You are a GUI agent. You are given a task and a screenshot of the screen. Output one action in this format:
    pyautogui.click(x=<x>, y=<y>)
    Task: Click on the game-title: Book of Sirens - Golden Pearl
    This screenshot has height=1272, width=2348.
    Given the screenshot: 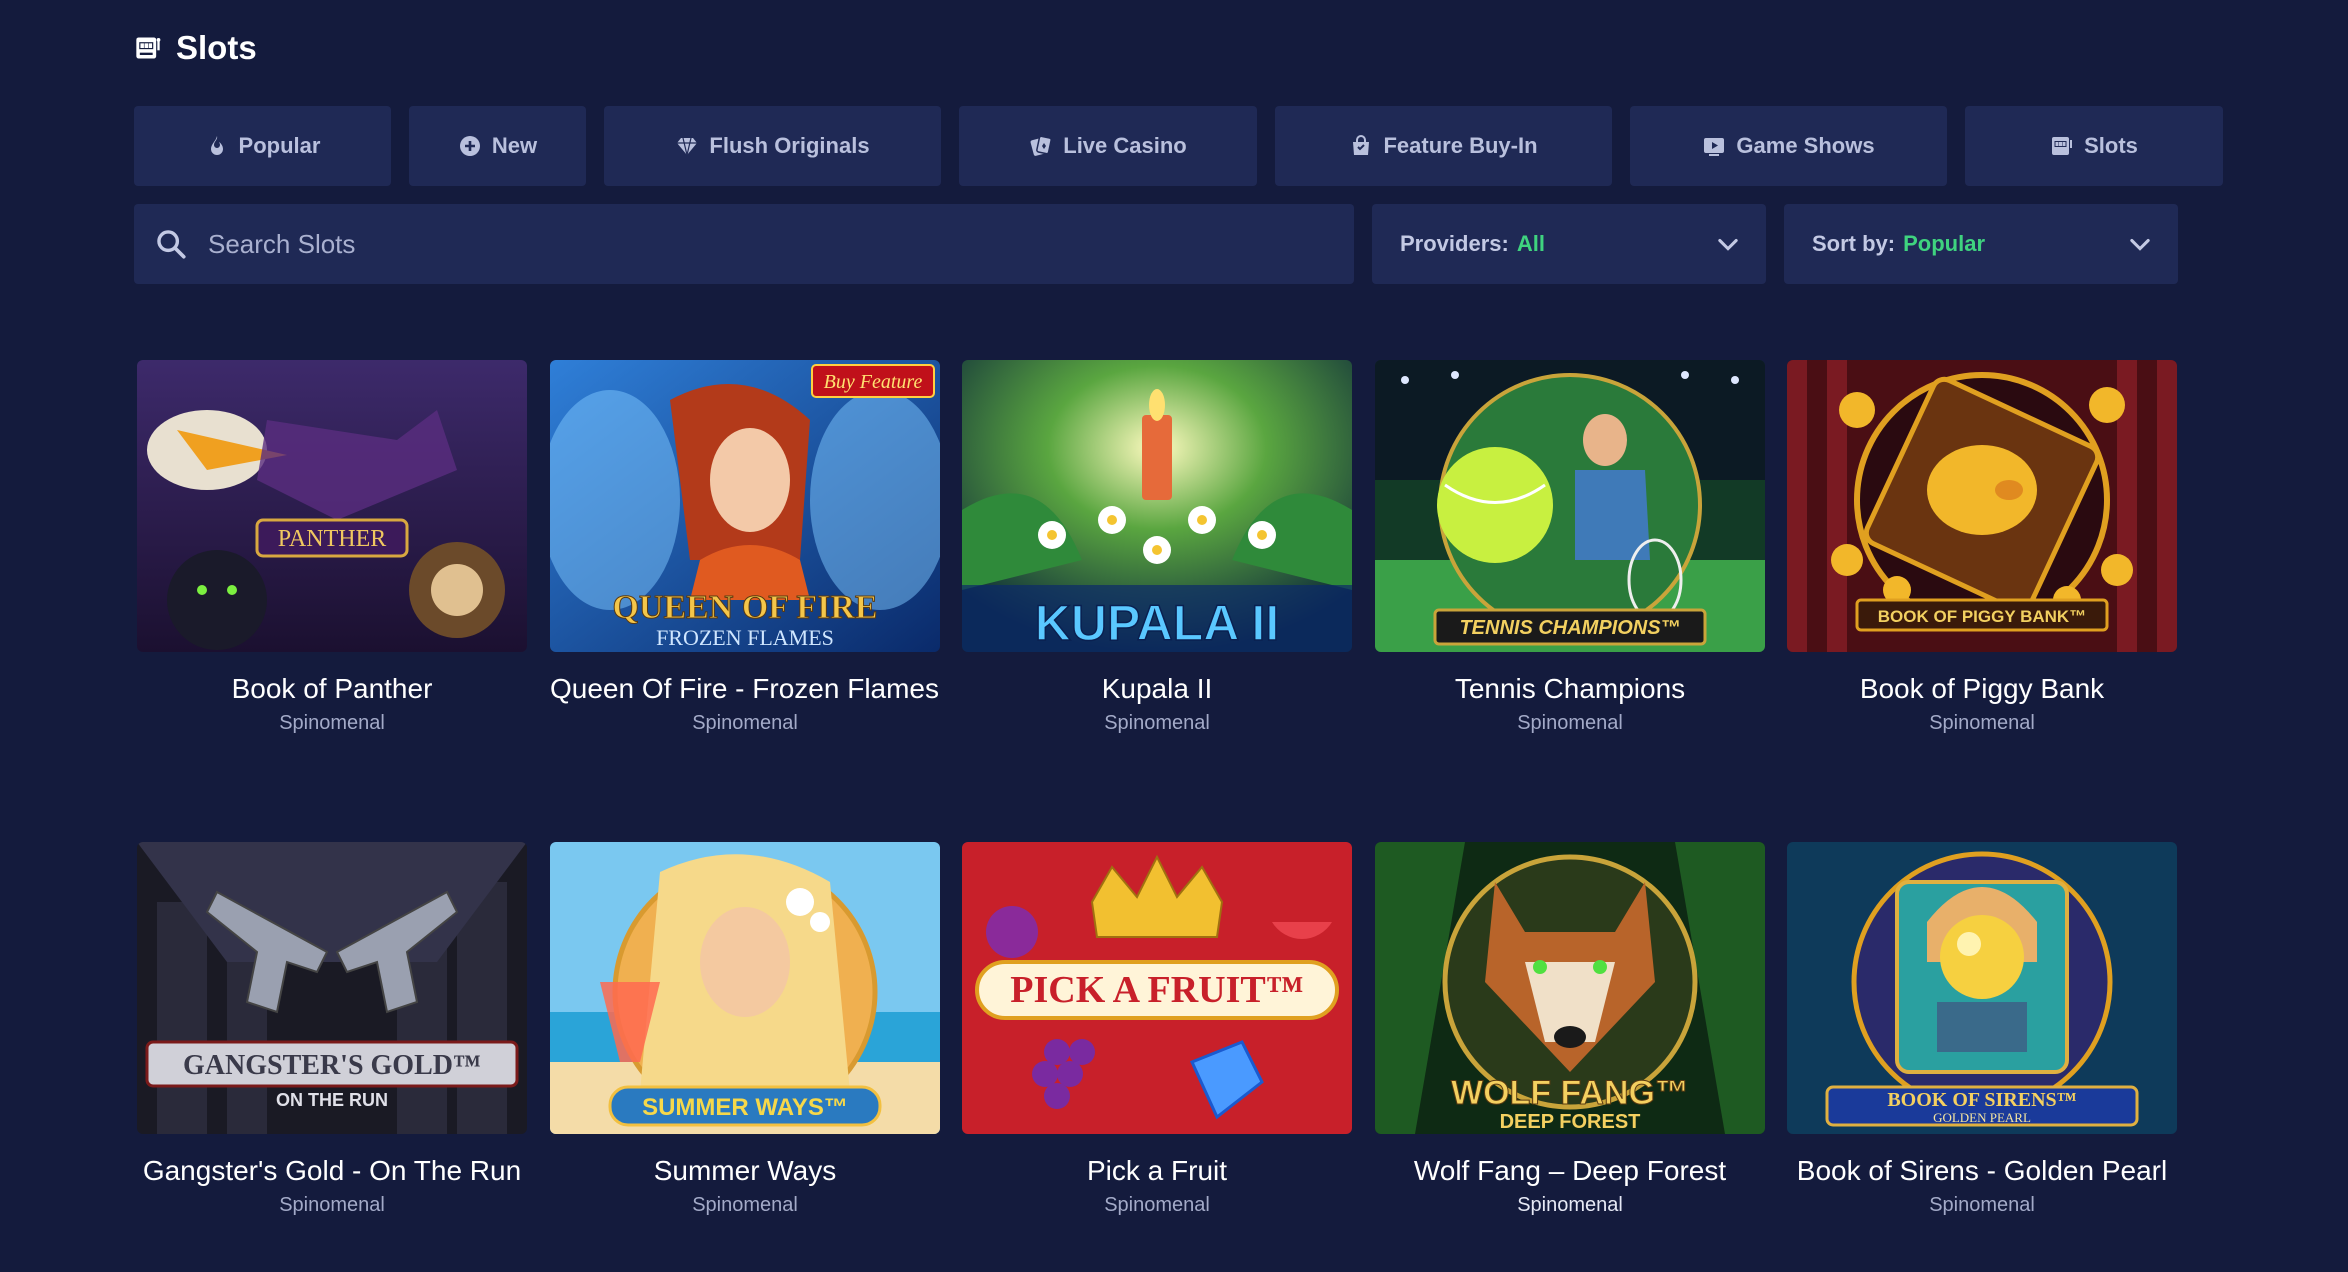 What is the action you would take?
    pyautogui.click(x=1982, y=1170)
    